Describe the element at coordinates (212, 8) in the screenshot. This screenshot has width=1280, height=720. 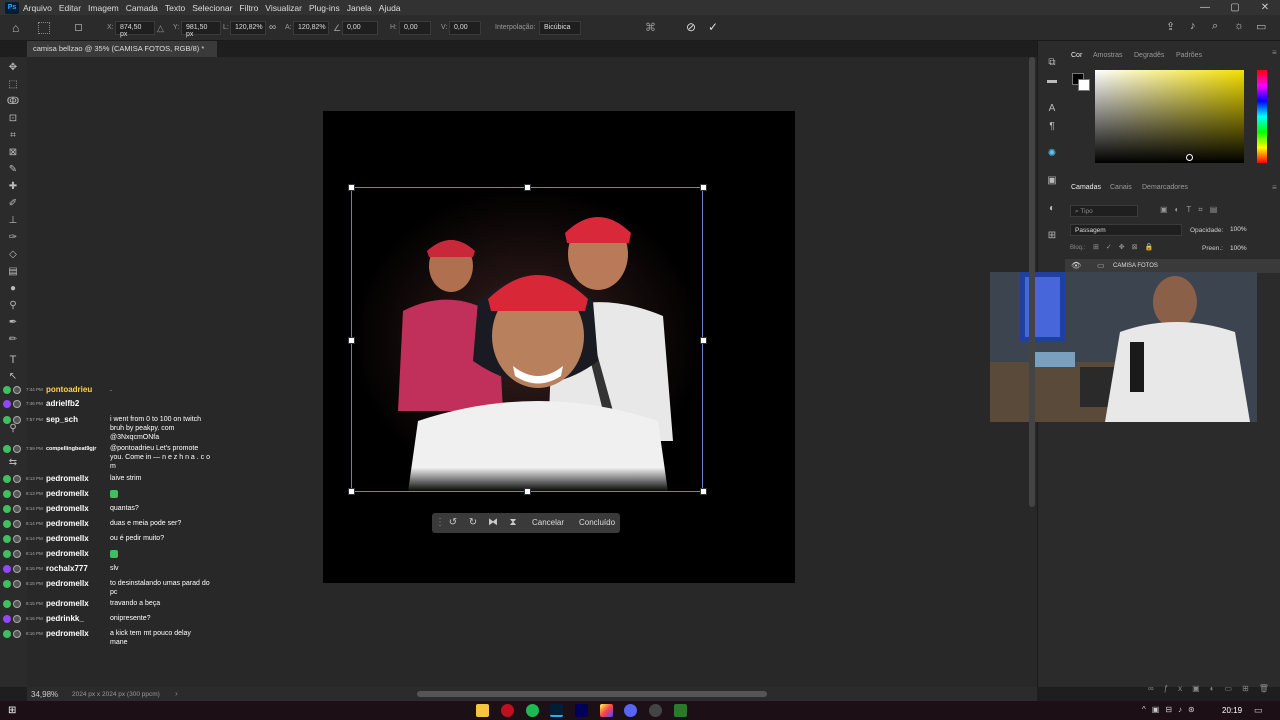
I see `menu-selecionar: Selecionar` at that location.